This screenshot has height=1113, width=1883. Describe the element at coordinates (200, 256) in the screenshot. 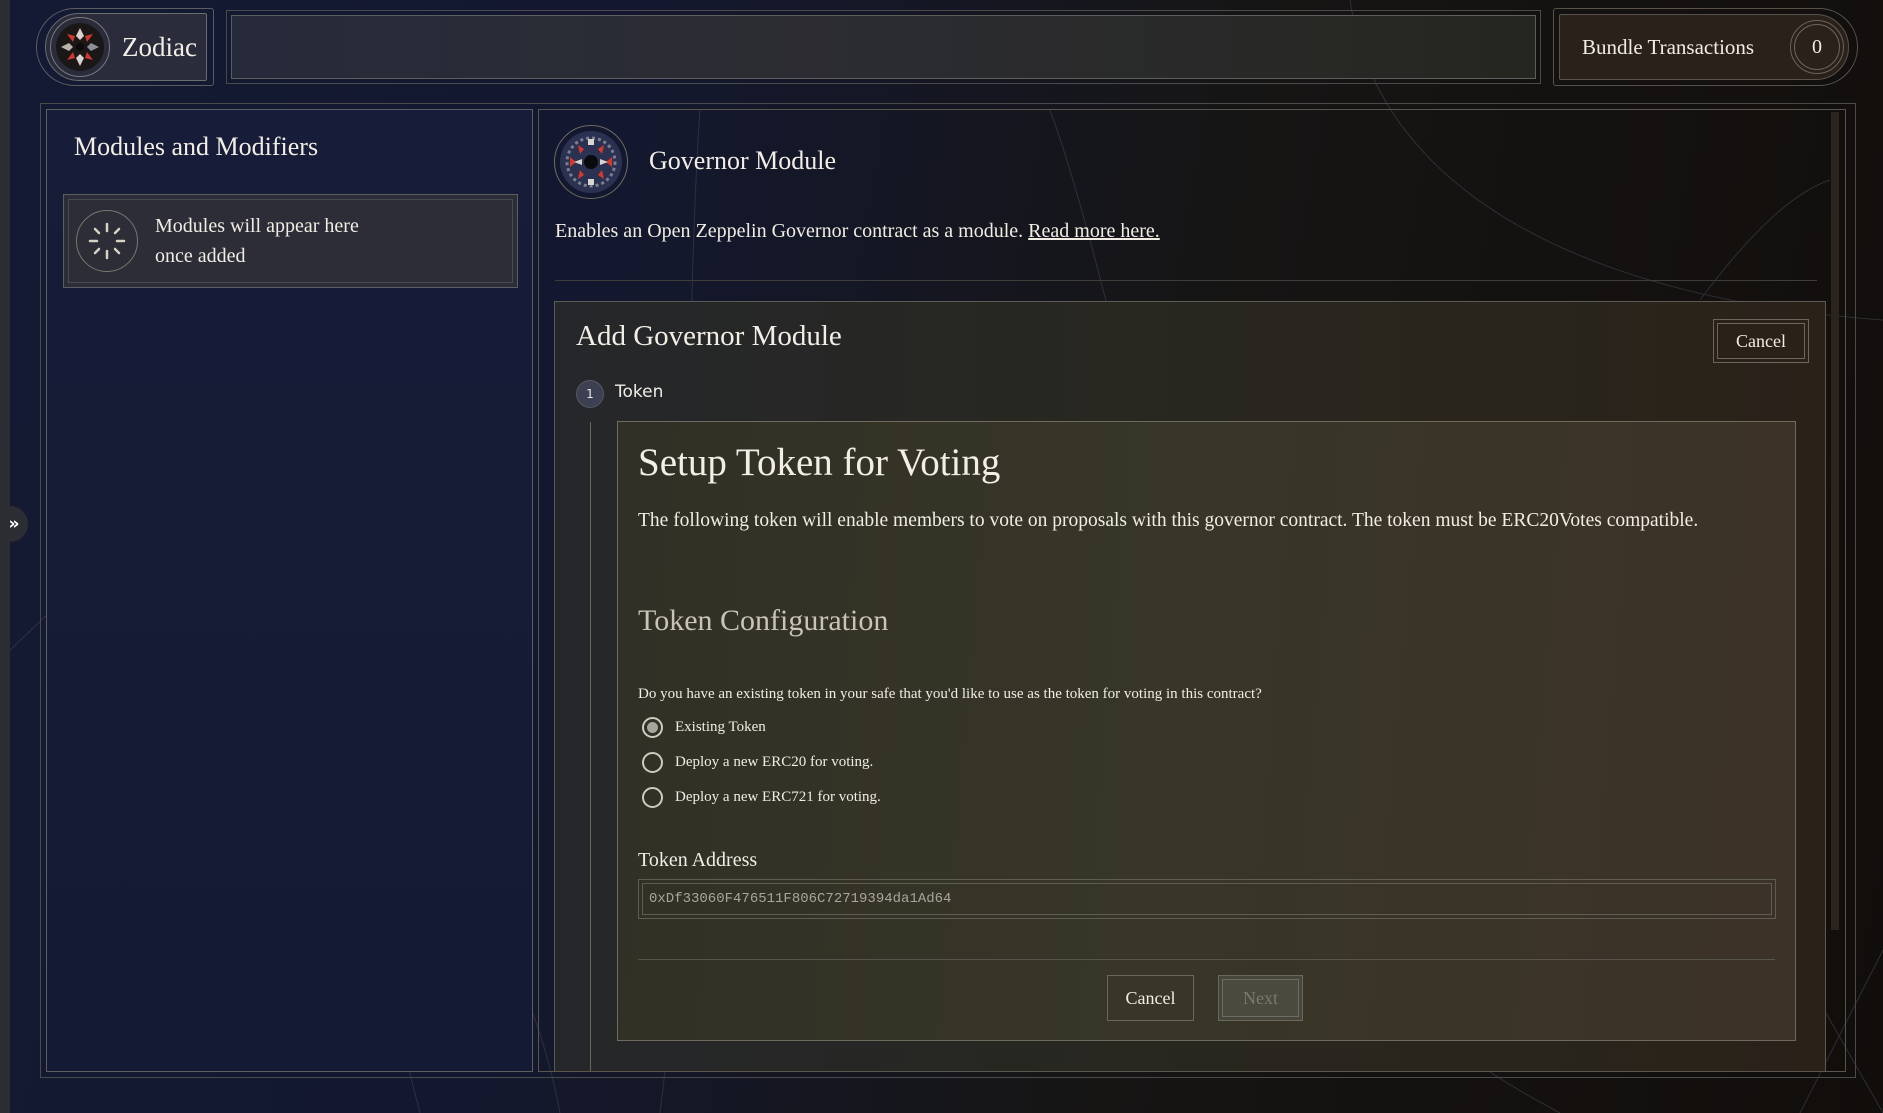

I see `empty-state-line-2: once added` at that location.